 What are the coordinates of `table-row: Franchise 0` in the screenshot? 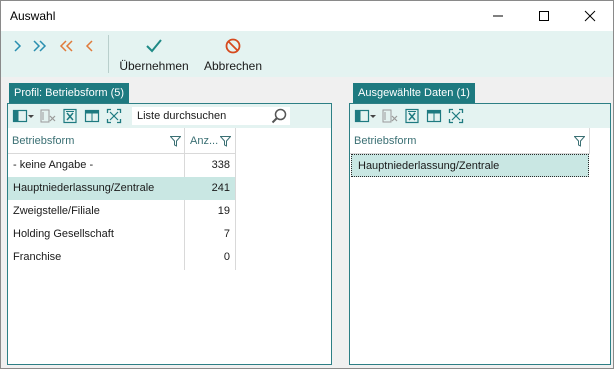 It's located at (121, 257).